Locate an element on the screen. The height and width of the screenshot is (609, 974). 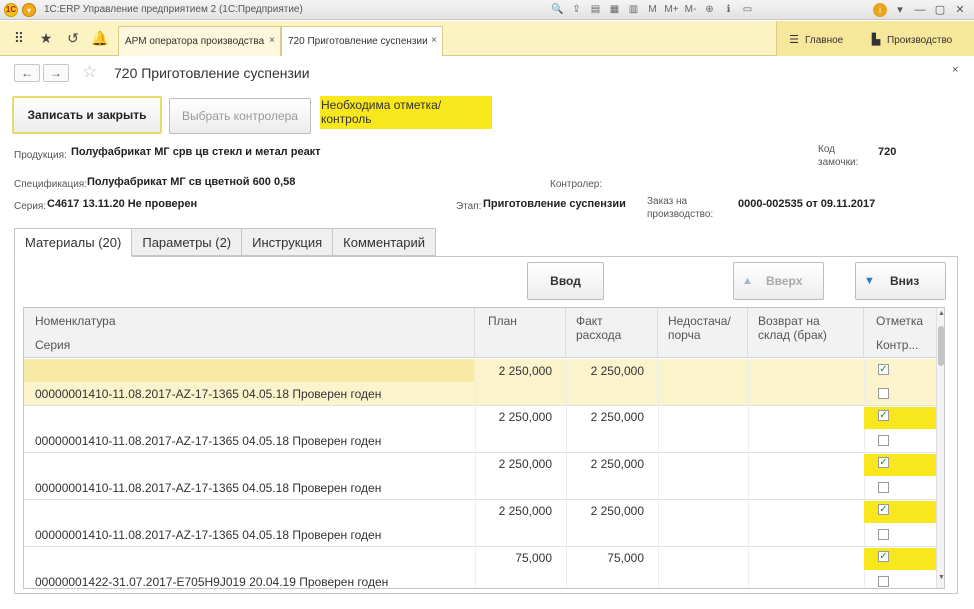
history-icon: ↺ is located at coordinates (73, 38).